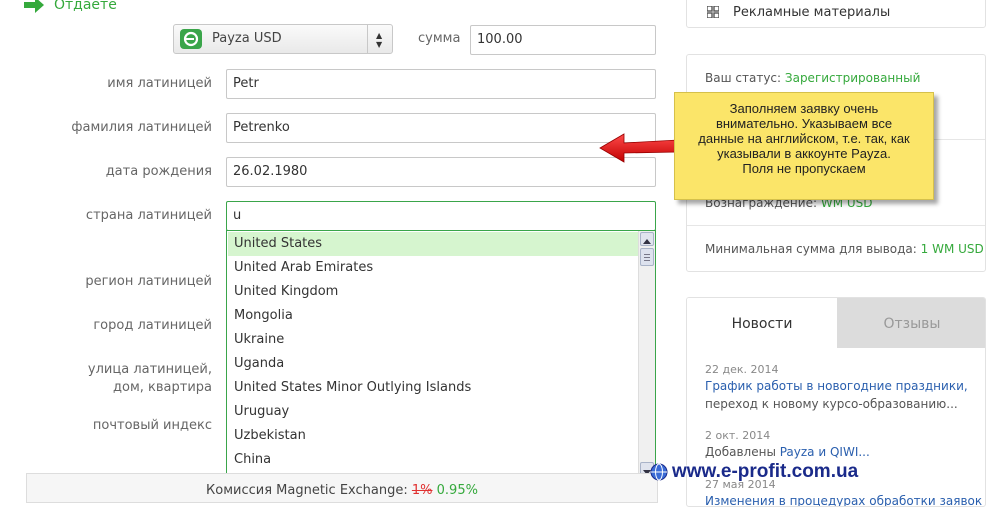  I want to click on promo-materials-link: Рекламные материалы, so click(836, 14).